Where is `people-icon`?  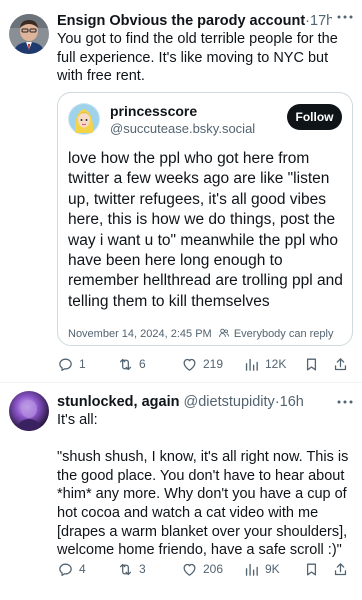 people-icon is located at coordinates (223, 333).